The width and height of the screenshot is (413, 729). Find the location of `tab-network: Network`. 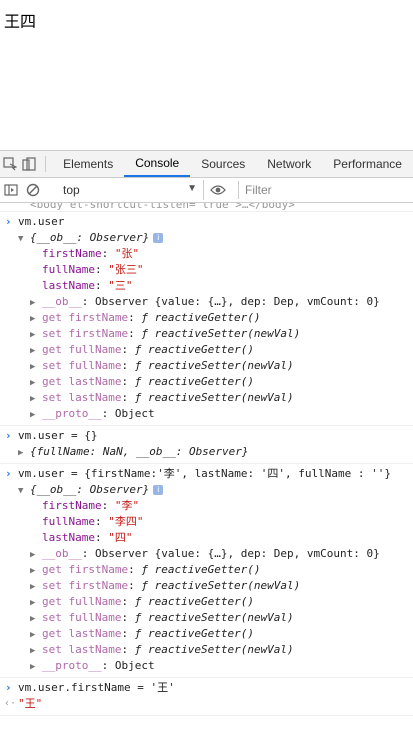

tab-network: Network is located at coordinates (289, 164).